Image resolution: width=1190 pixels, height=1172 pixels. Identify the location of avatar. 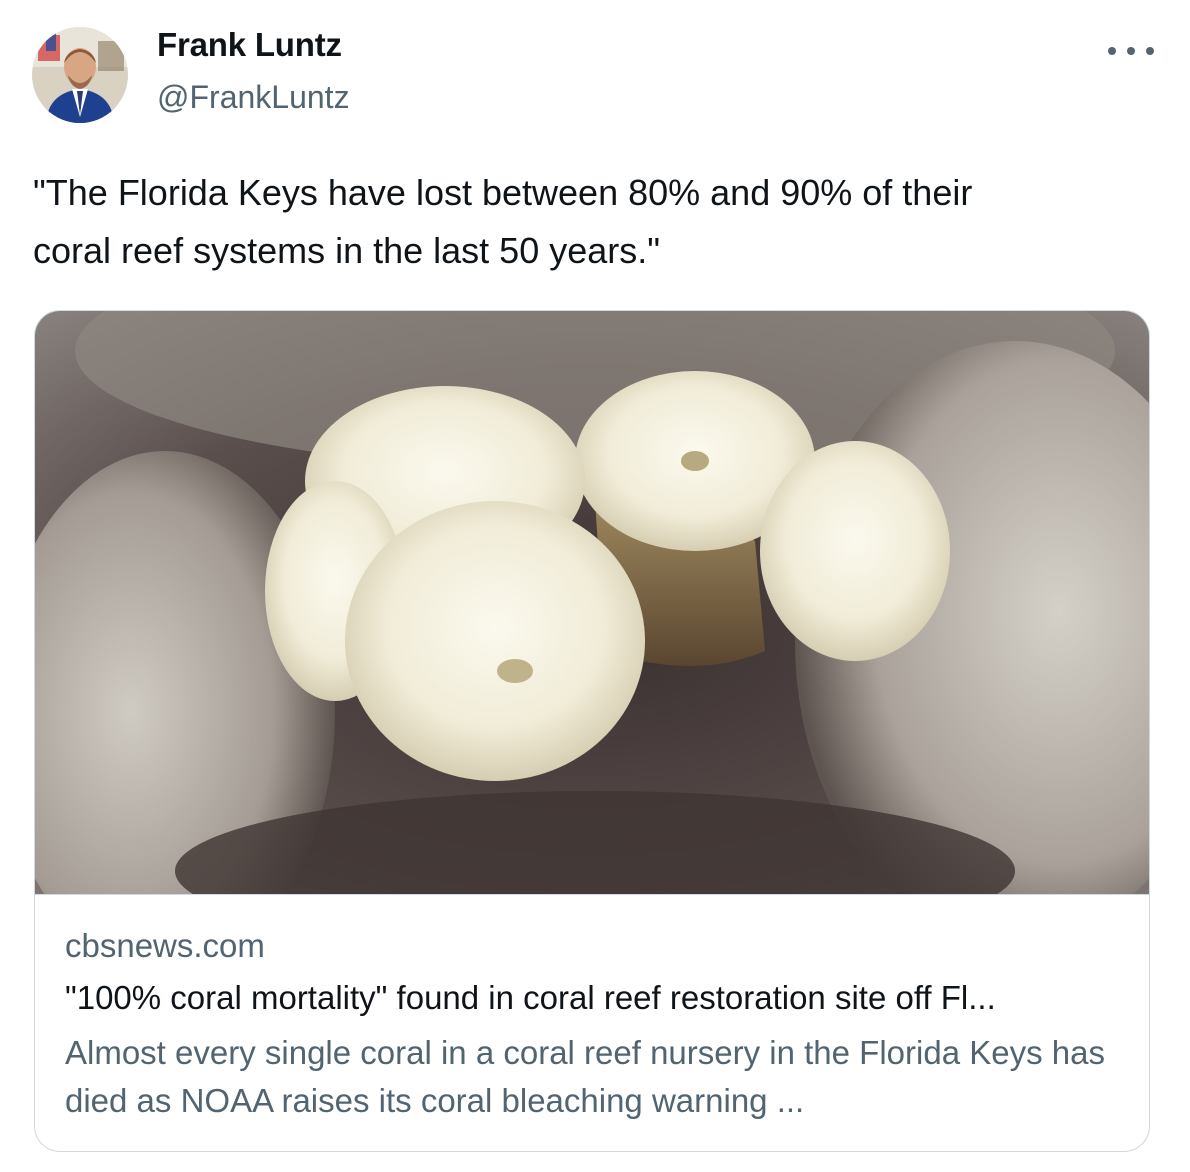
(80, 75).